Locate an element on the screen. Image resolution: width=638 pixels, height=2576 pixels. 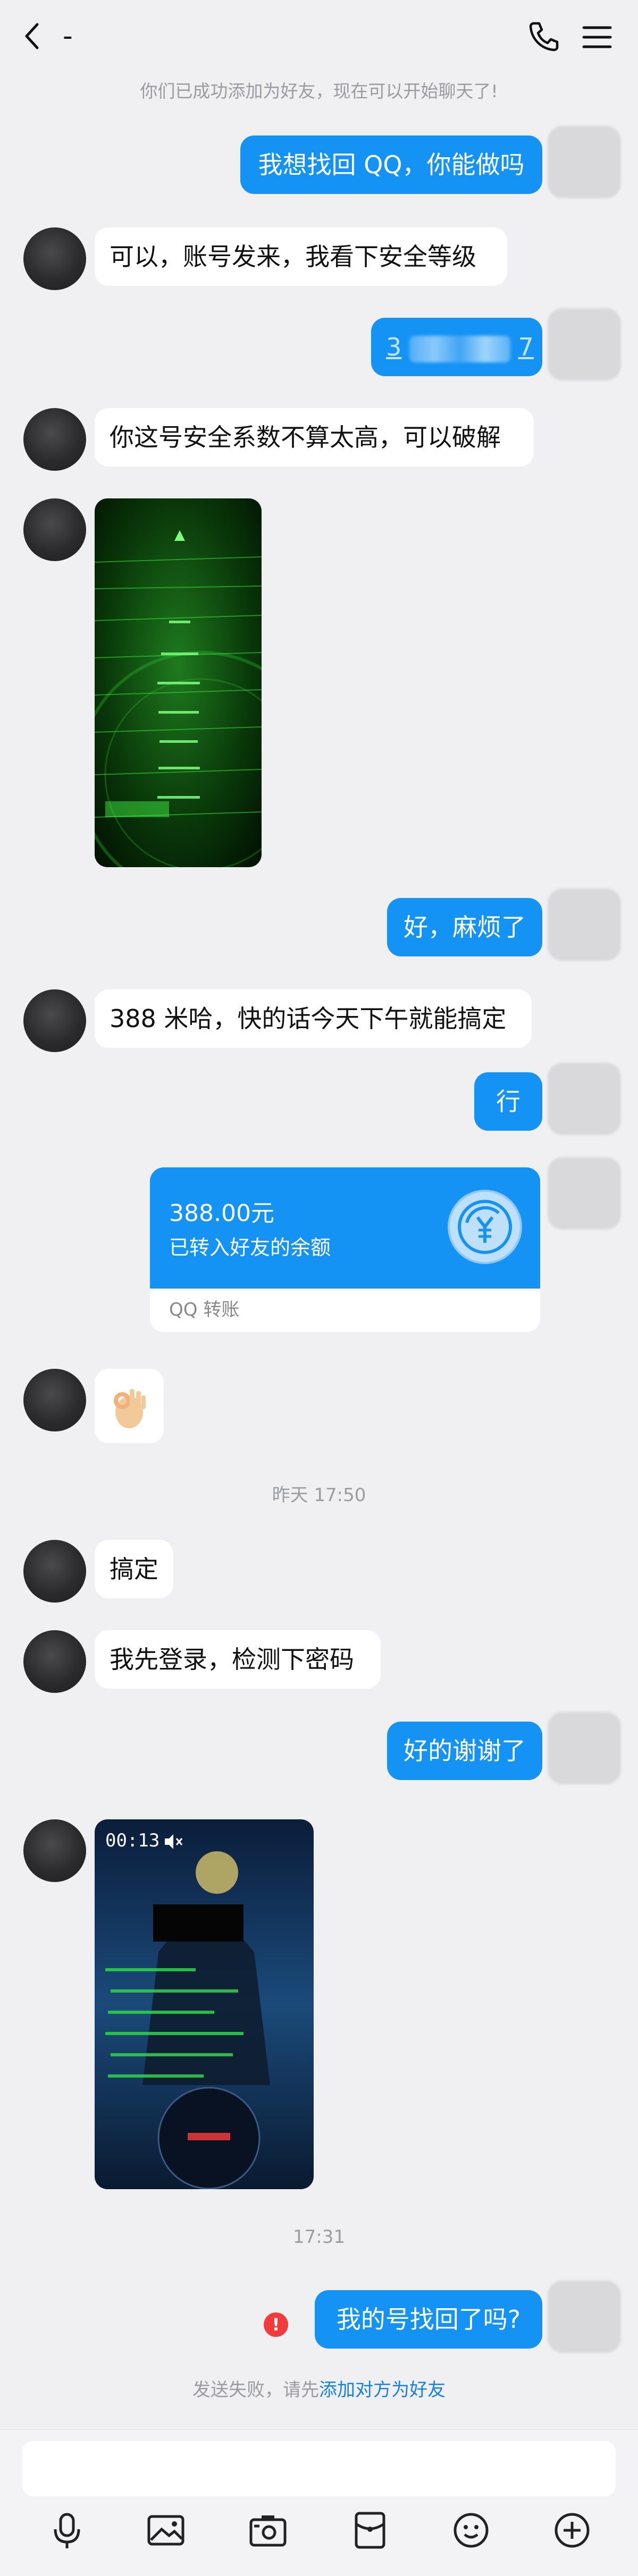
transfer-card: 388.00元 已转入好友的余额 QQ 转账 is located at coordinates (345, 1249).